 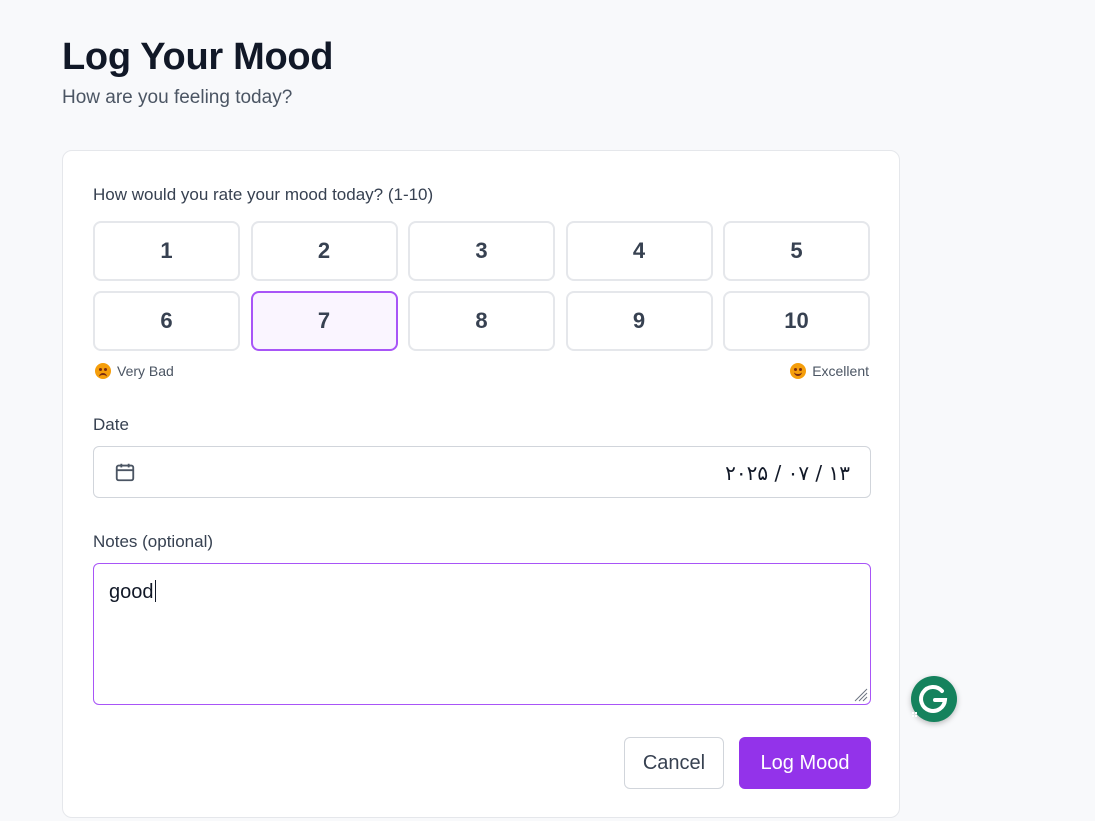 What do you see at coordinates (674, 763) in the screenshot?
I see `cancel-button: Cancel` at bounding box center [674, 763].